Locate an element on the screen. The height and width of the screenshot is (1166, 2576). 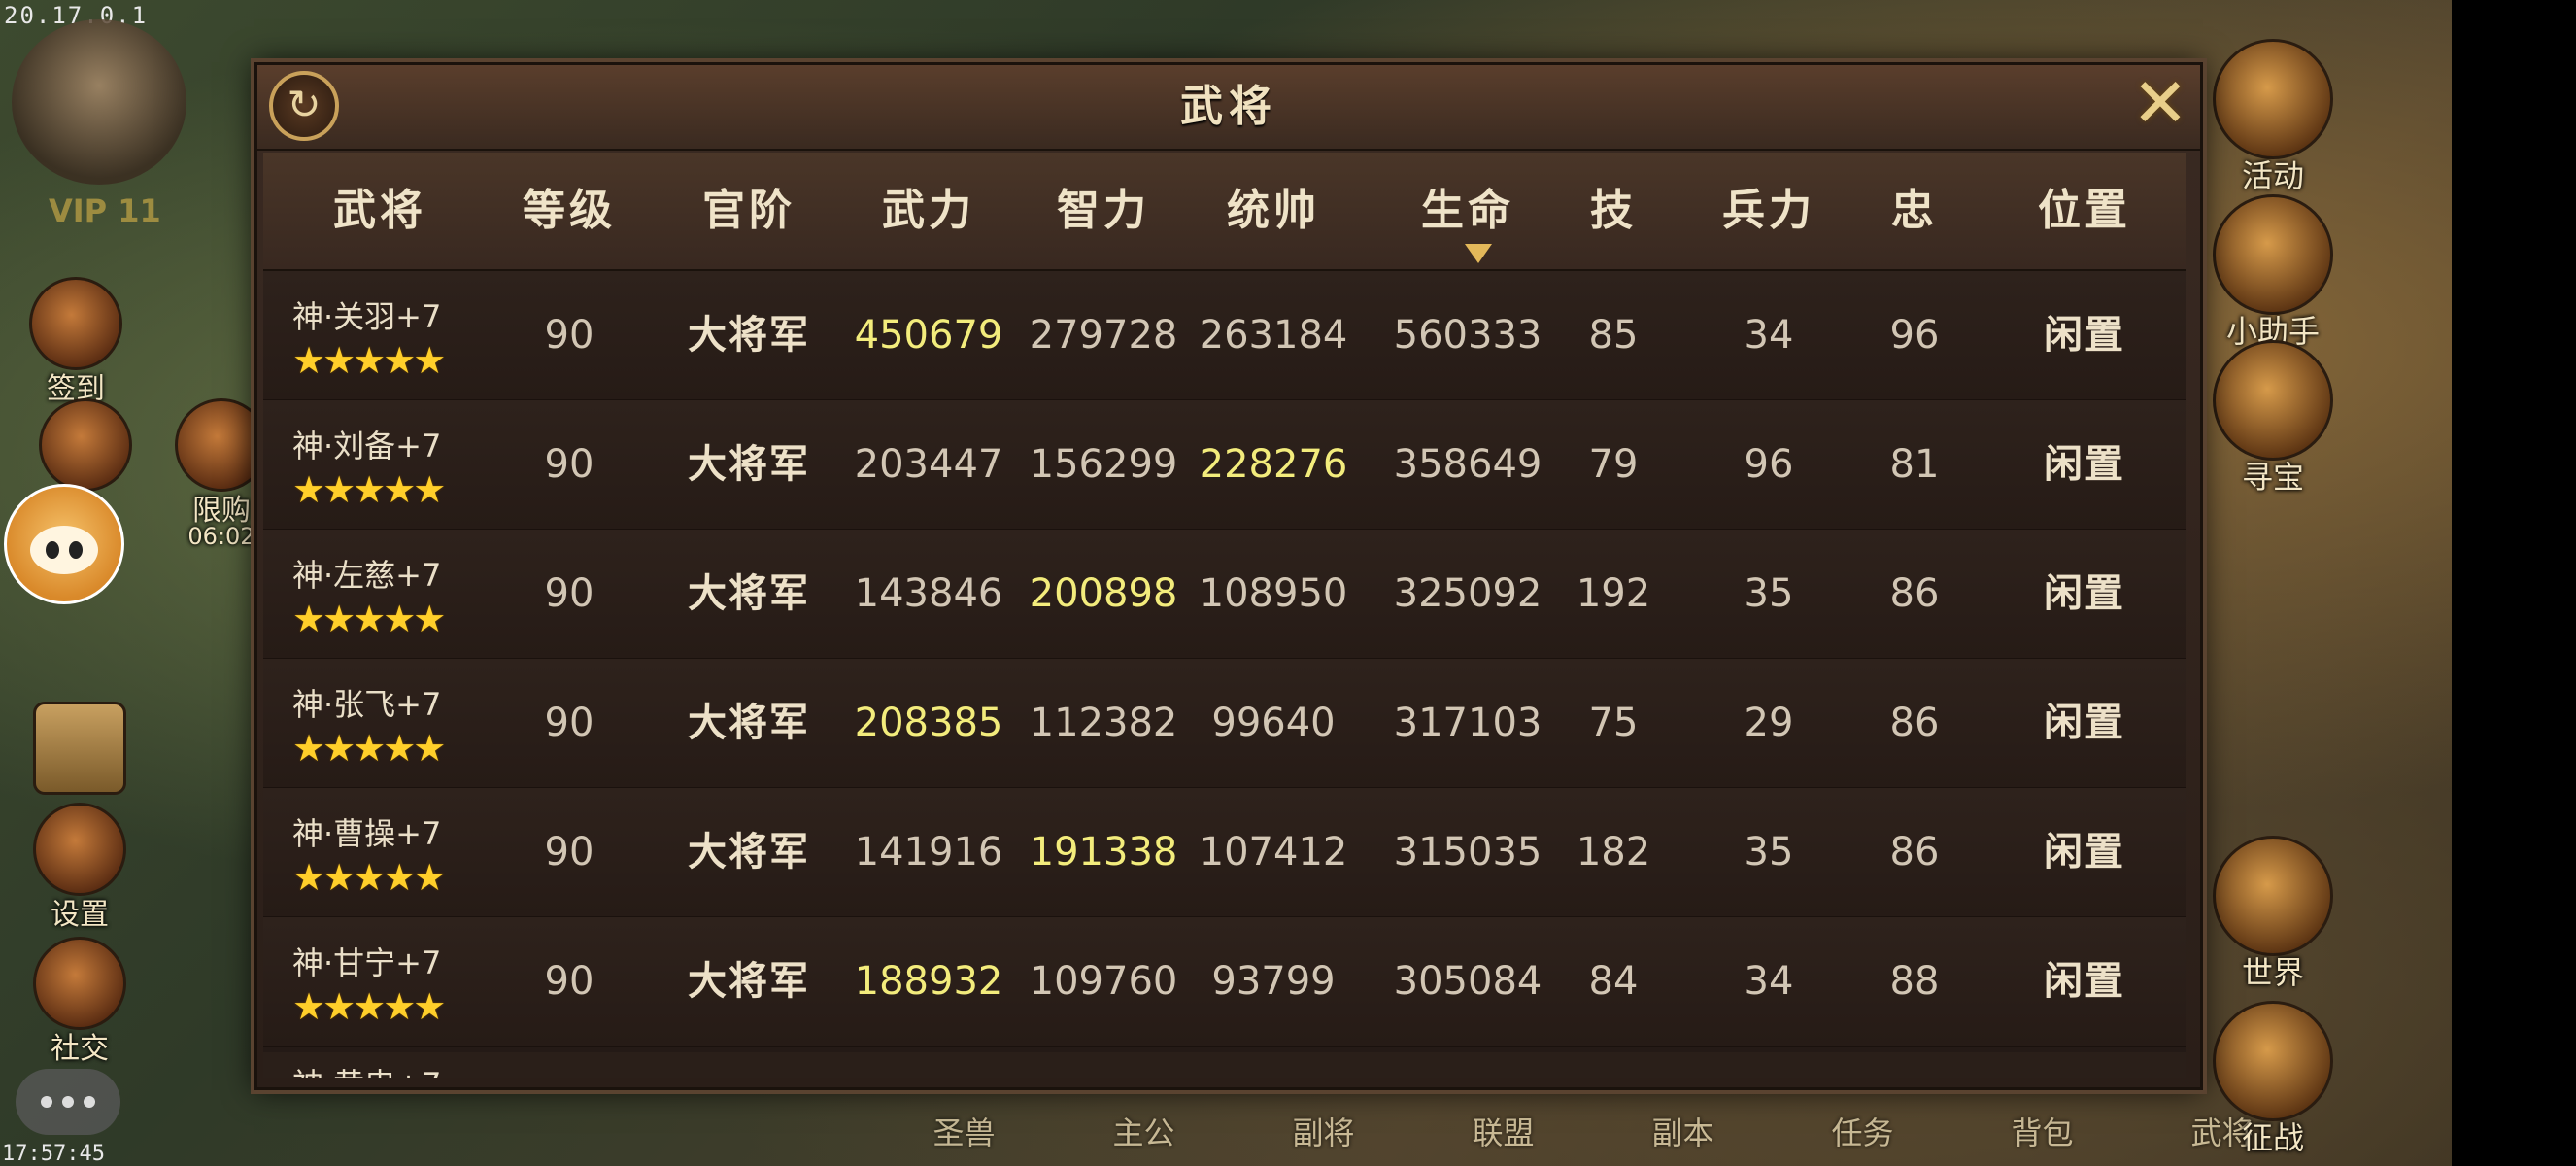
nav-holy-beast: 圣兽 is located at coordinates (964, 1133).